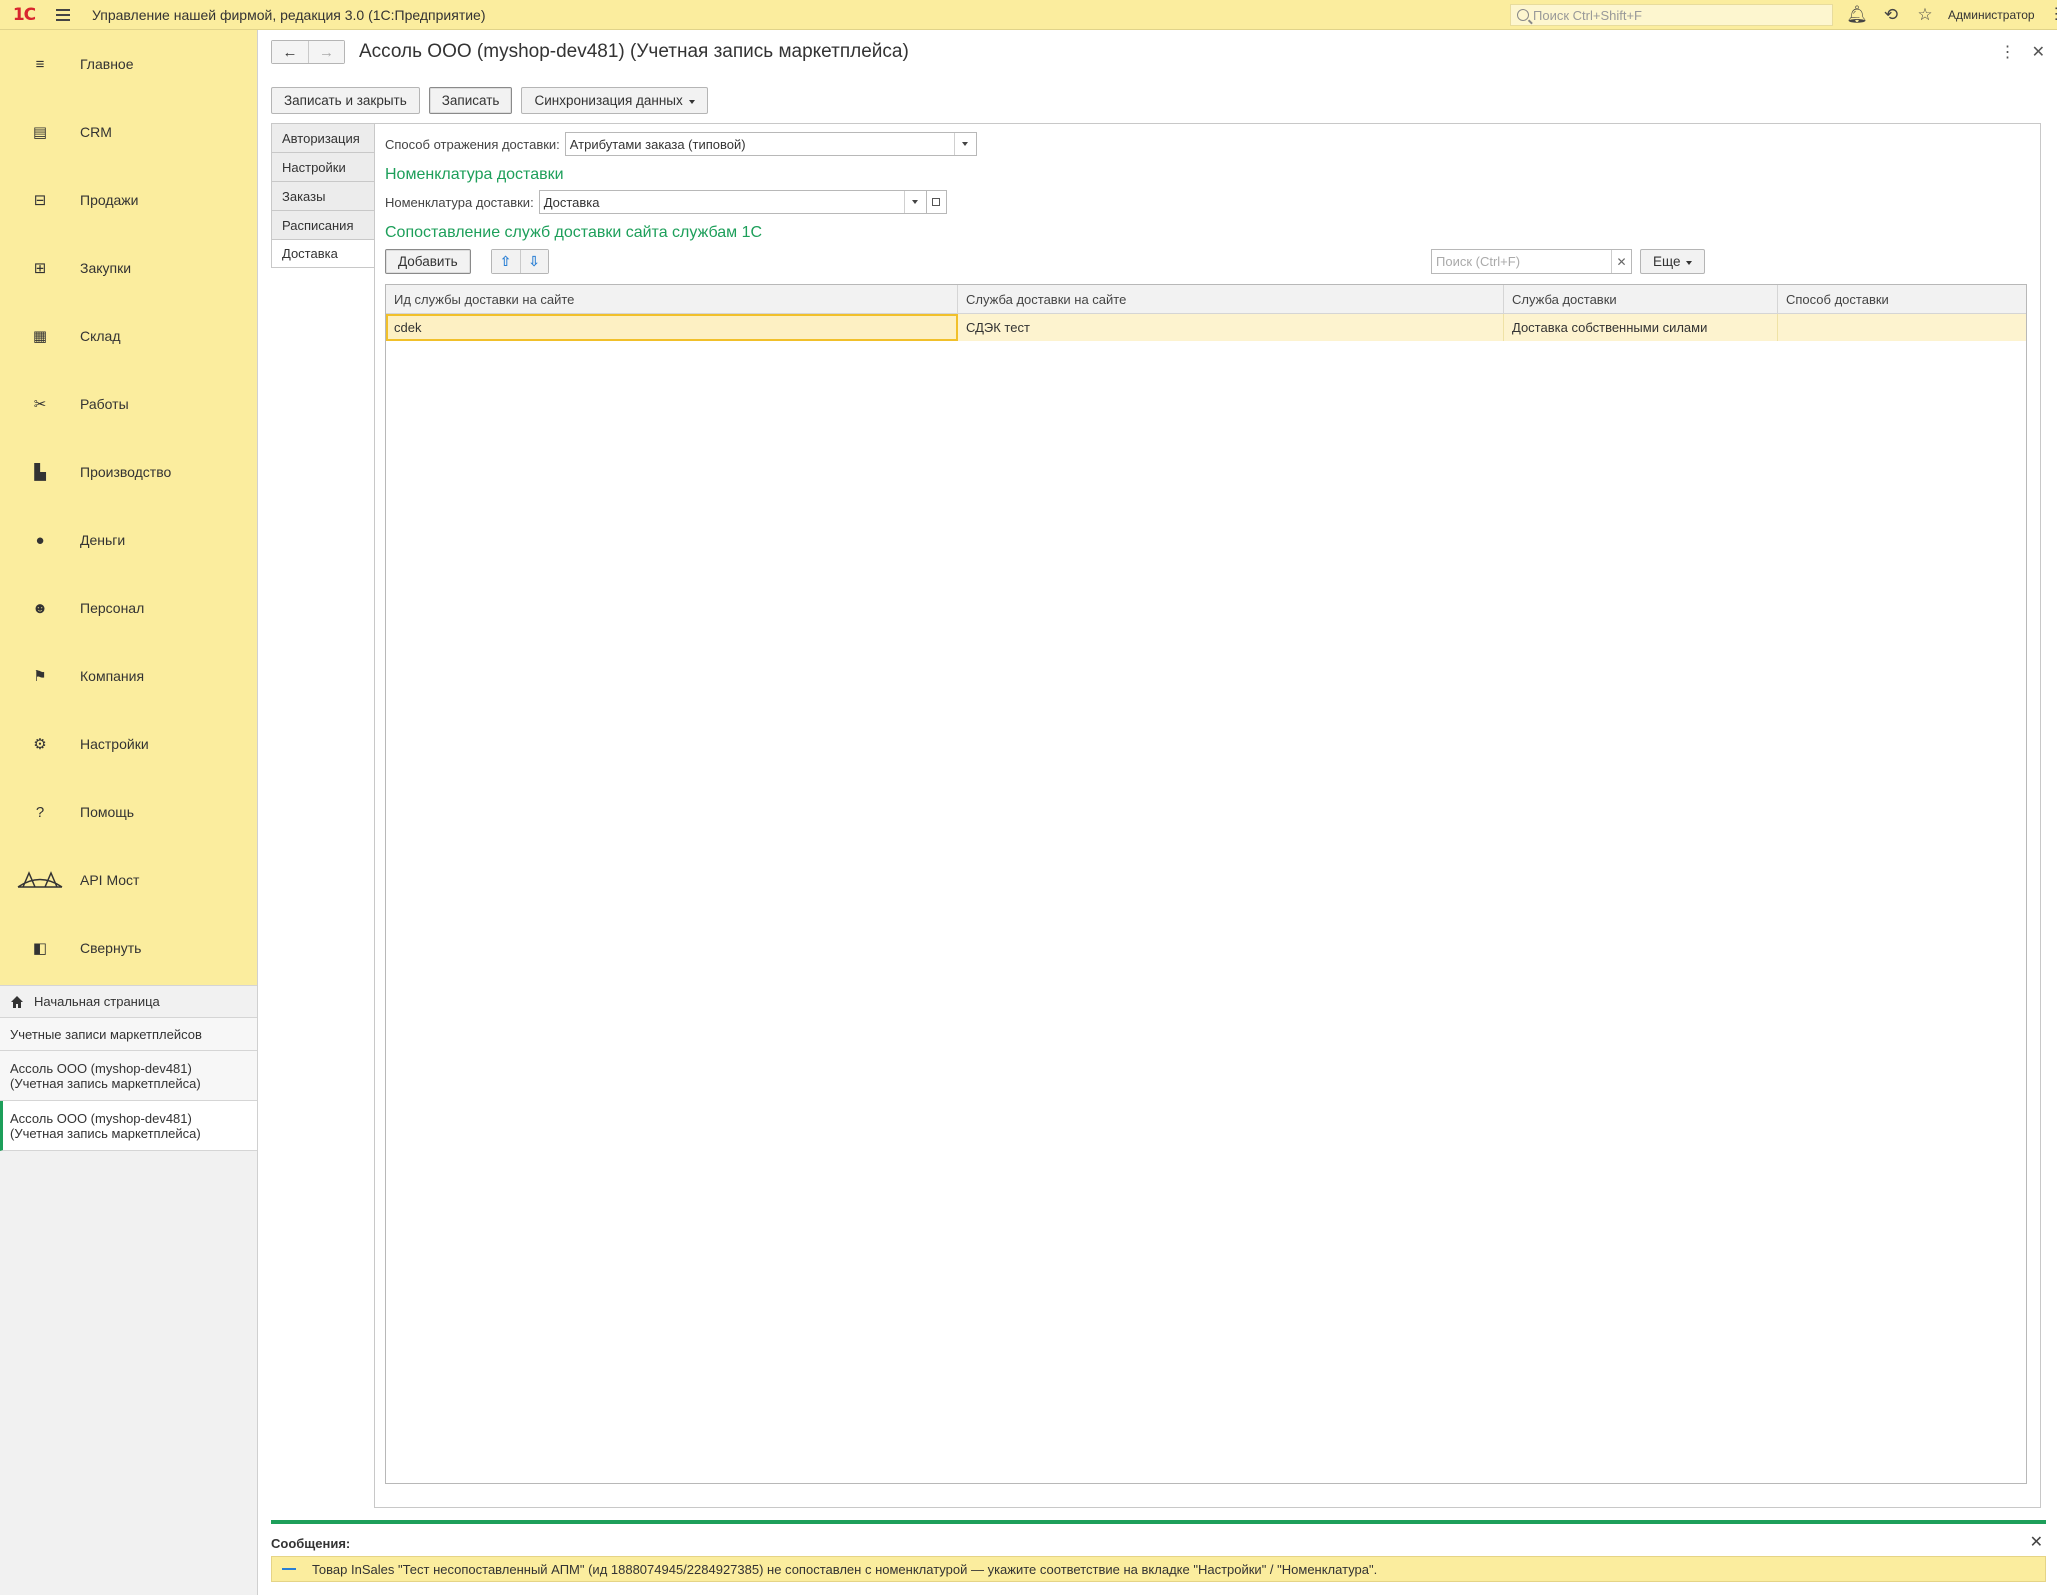 The height and width of the screenshot is (1595, 2057). Describe the element at coordinates (112, 608) in the screenshot. I see `sidebar-item-label: Персонал` at that location.